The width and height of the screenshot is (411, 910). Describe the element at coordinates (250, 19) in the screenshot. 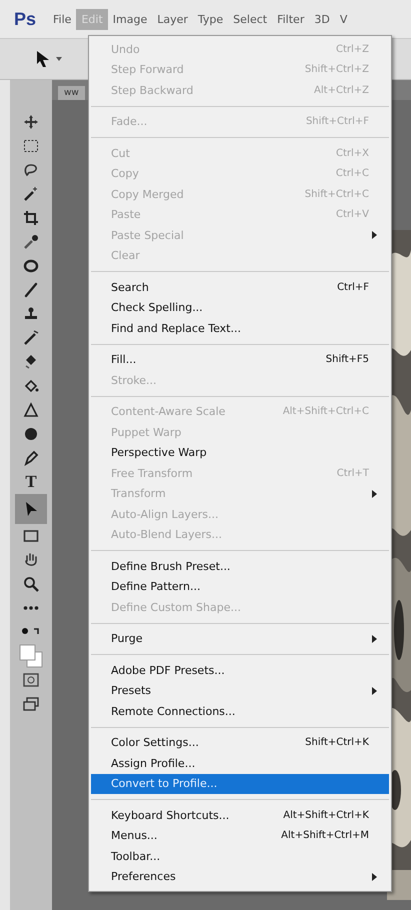

I see `menu-bar-item: Select` at that location.